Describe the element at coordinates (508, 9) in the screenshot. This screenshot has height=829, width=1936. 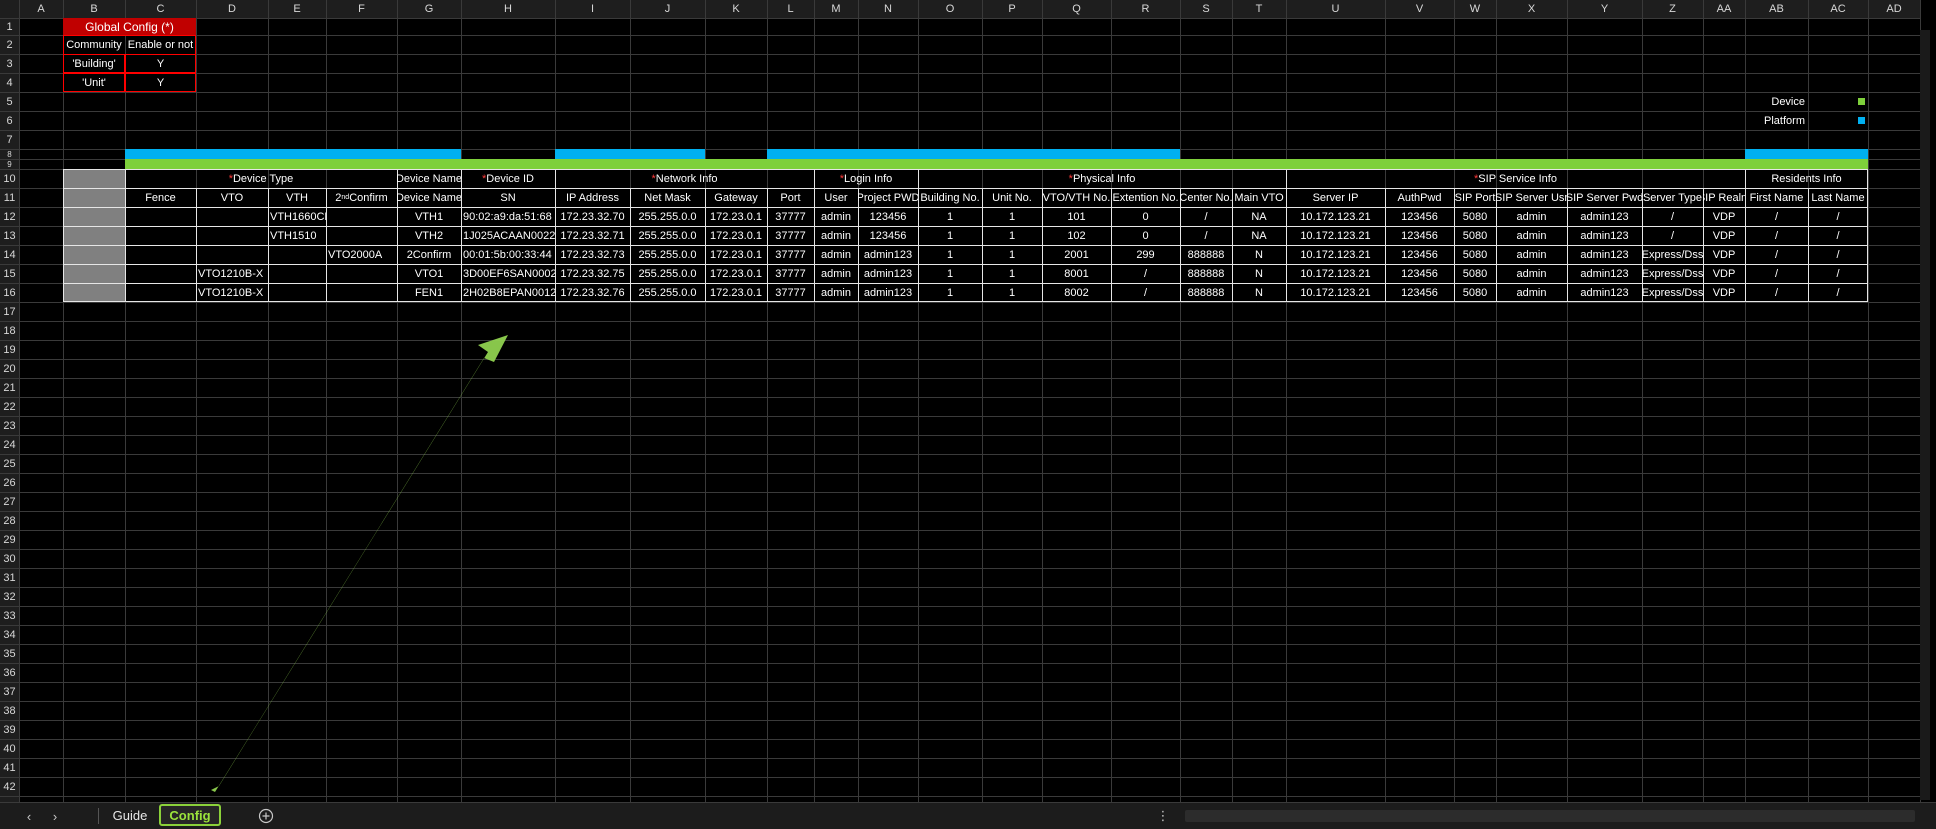
I see `column-header-h: H` at that location.